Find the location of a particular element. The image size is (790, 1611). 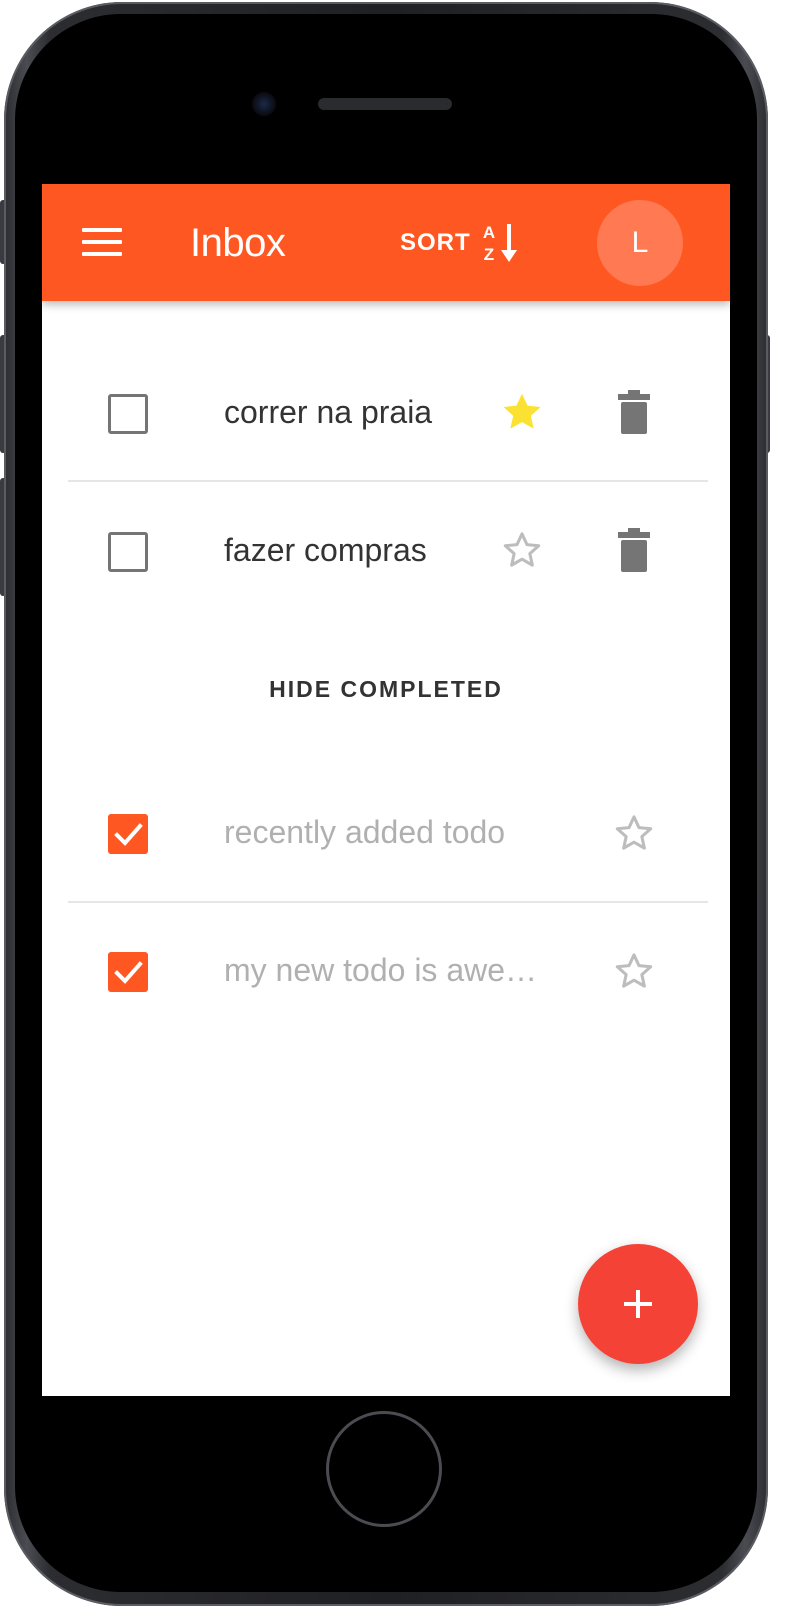

todo-text: recently added todo is located at coordinates (364, 832).